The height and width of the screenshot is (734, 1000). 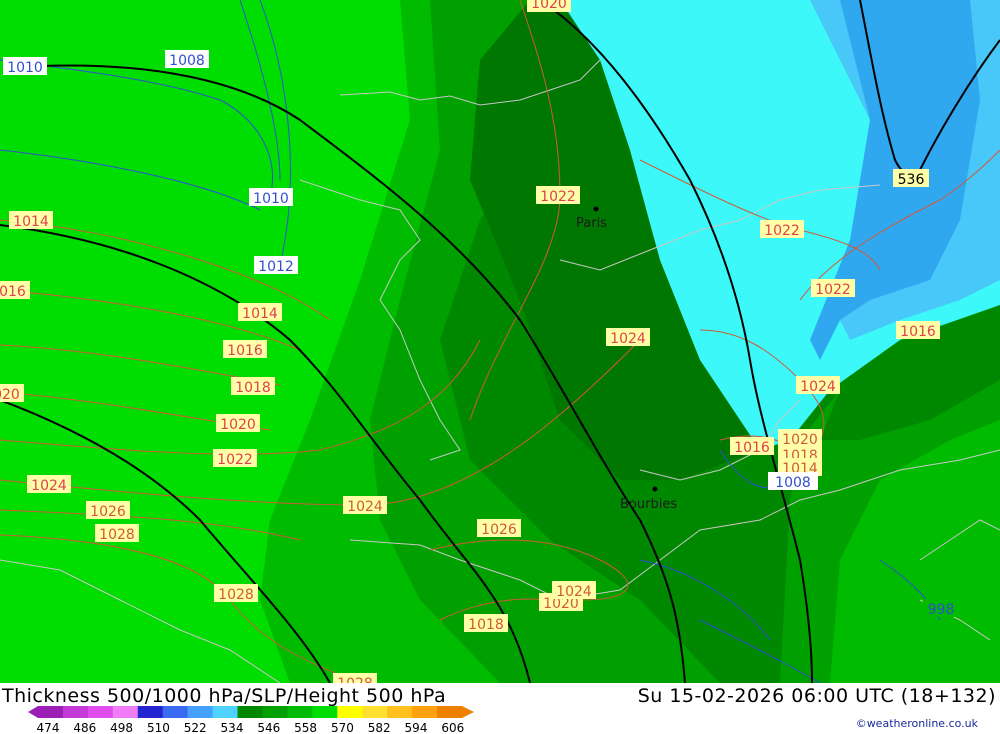 I want to click on legend-tick-label: 474, so click(x=48, y=727).